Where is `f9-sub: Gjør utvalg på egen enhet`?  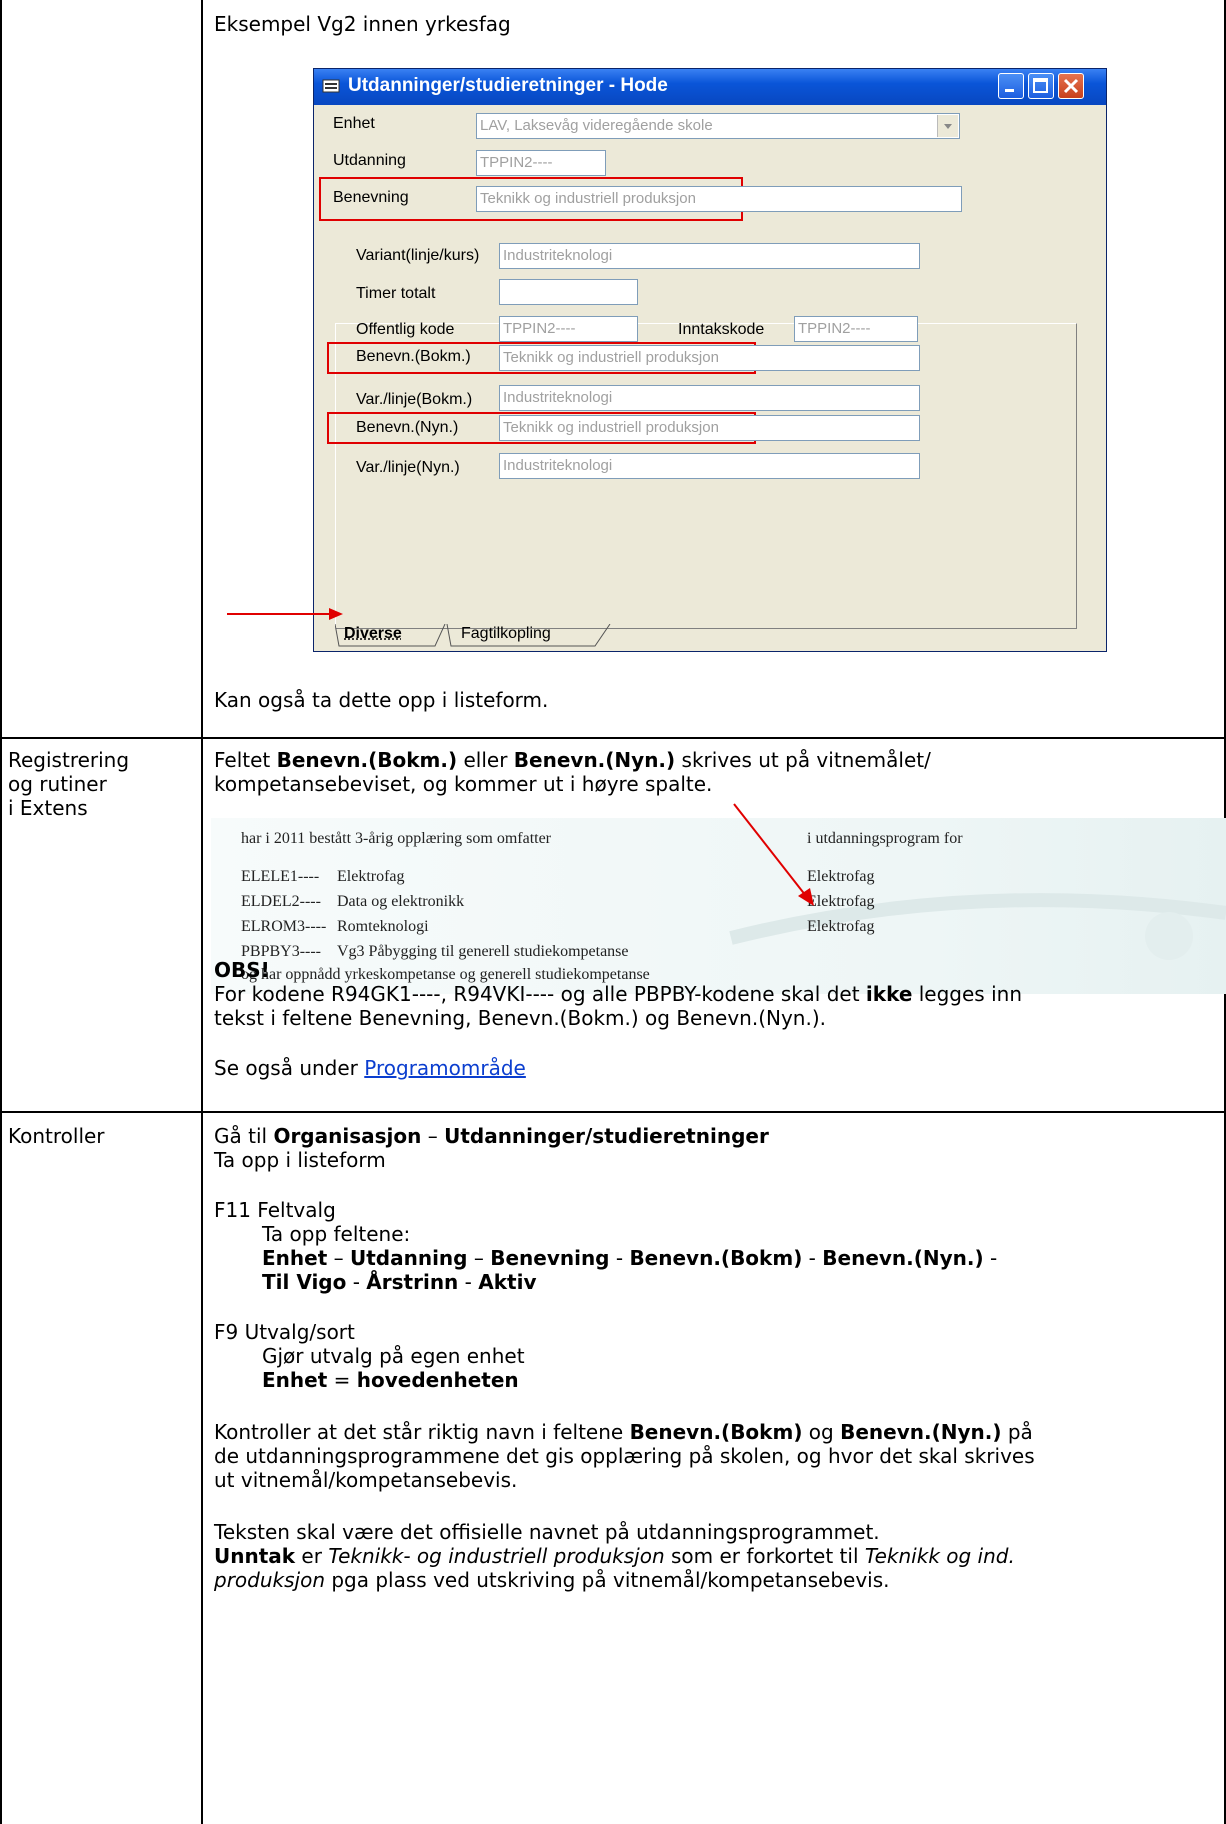 f9-sub: Gjør utvalg på egen enhet is located at coordinates (393, 1356).